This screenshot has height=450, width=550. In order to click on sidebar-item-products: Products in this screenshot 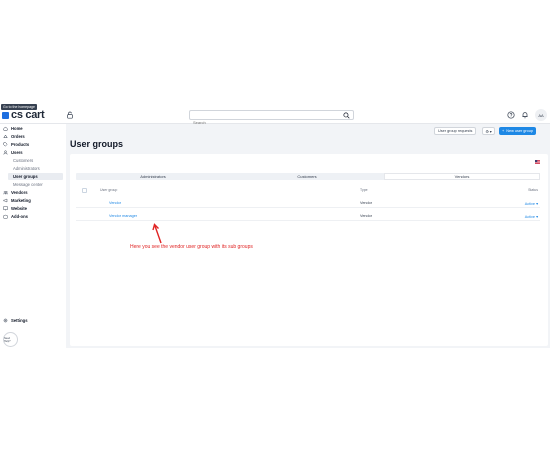, I will do `click(16, 144)`.